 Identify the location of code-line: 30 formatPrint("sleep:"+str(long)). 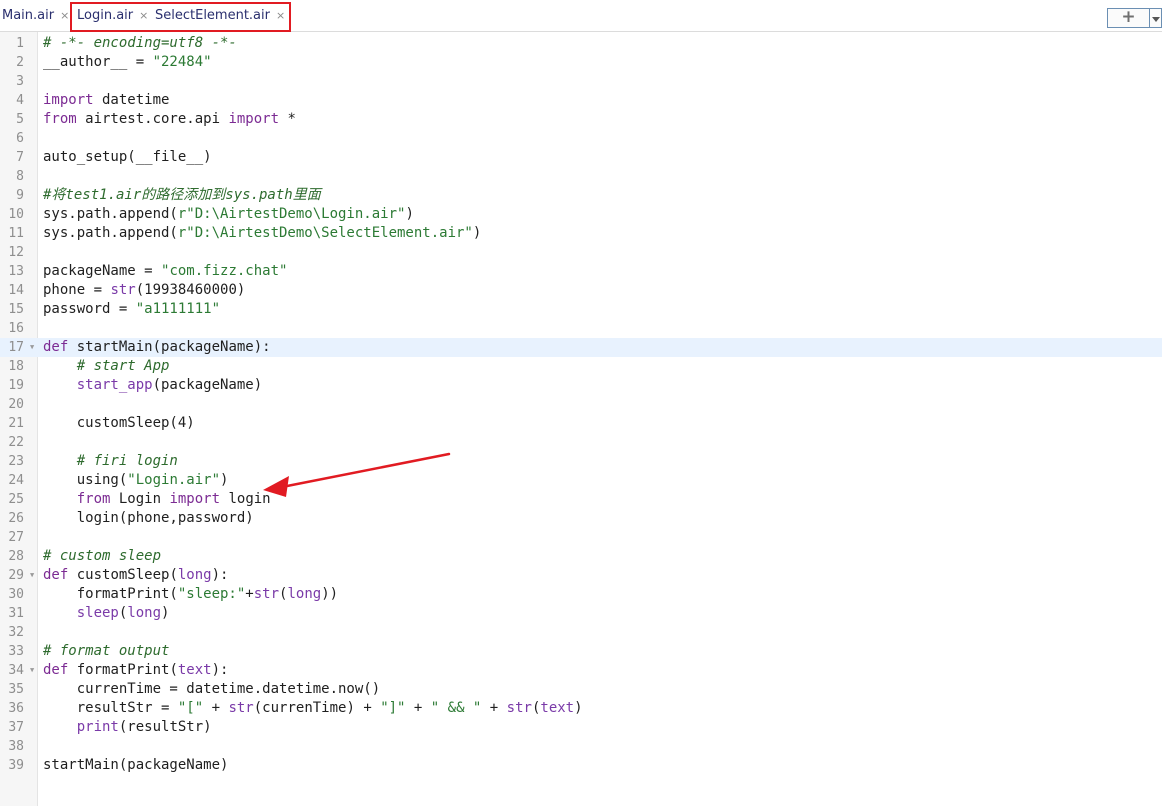
(581, 594).